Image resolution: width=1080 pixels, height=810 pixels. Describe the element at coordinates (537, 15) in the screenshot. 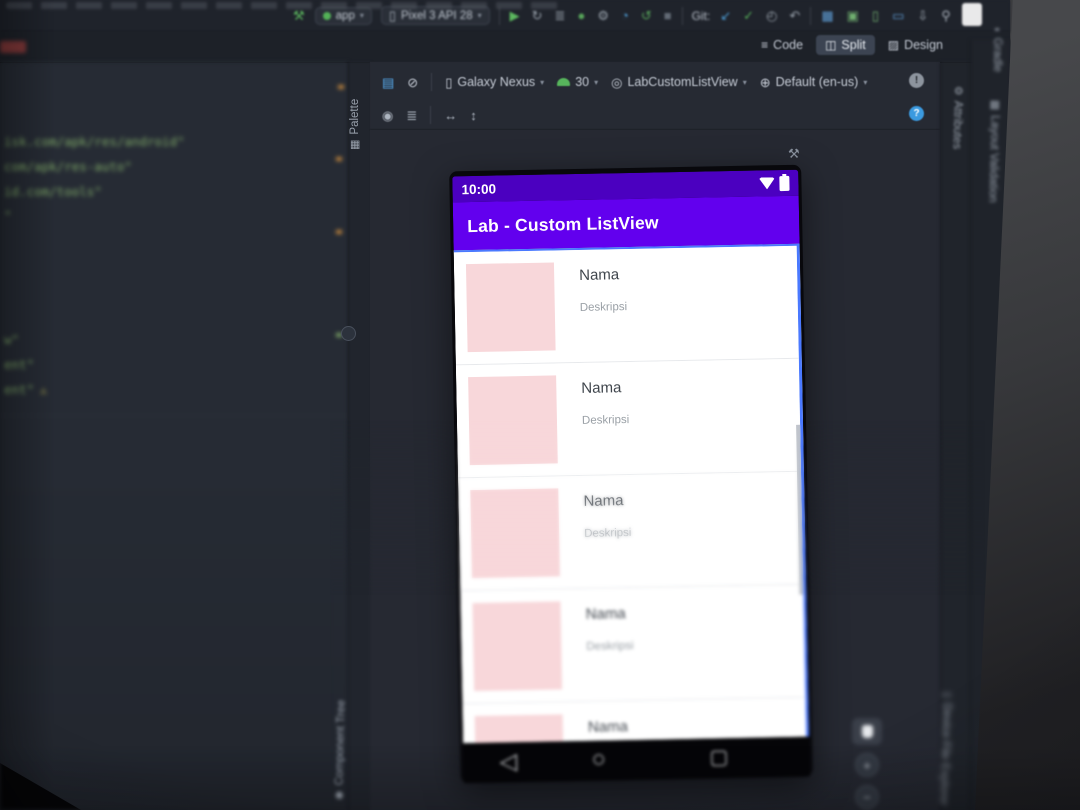

I see `apply-changes-icon: ↻` at that location.